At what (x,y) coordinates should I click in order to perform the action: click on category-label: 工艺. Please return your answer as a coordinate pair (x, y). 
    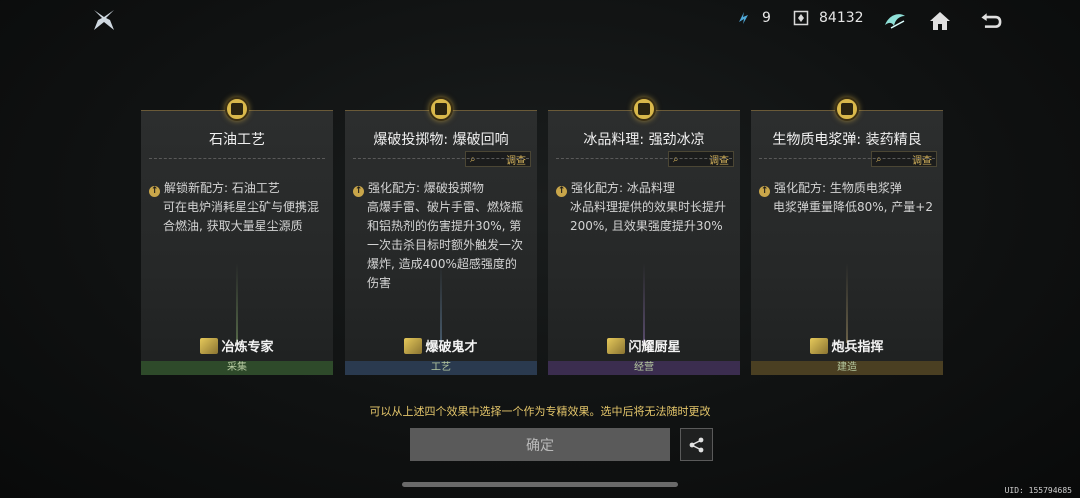
    Looking at the image, I should click on (441, 368).